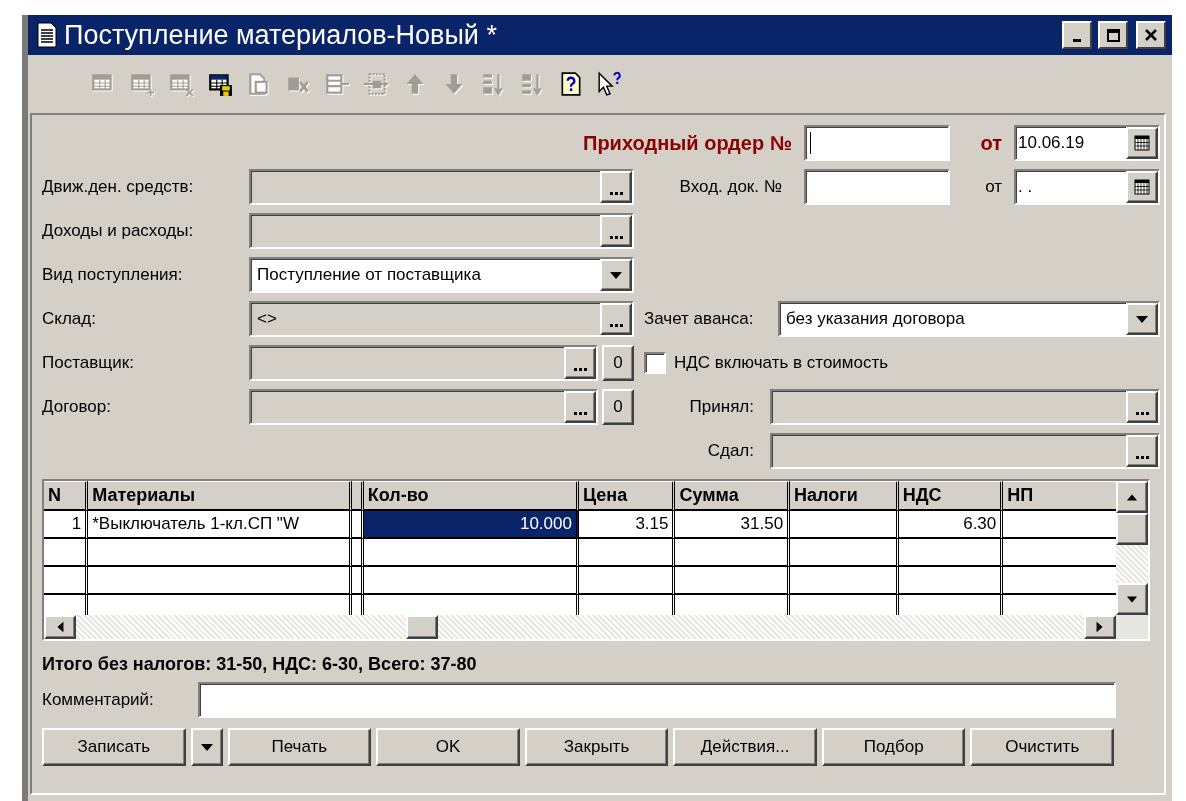 This screenshot has width=1186, height=801. I want to click on field-label: Доходы и расходы:, so click(118, 231).